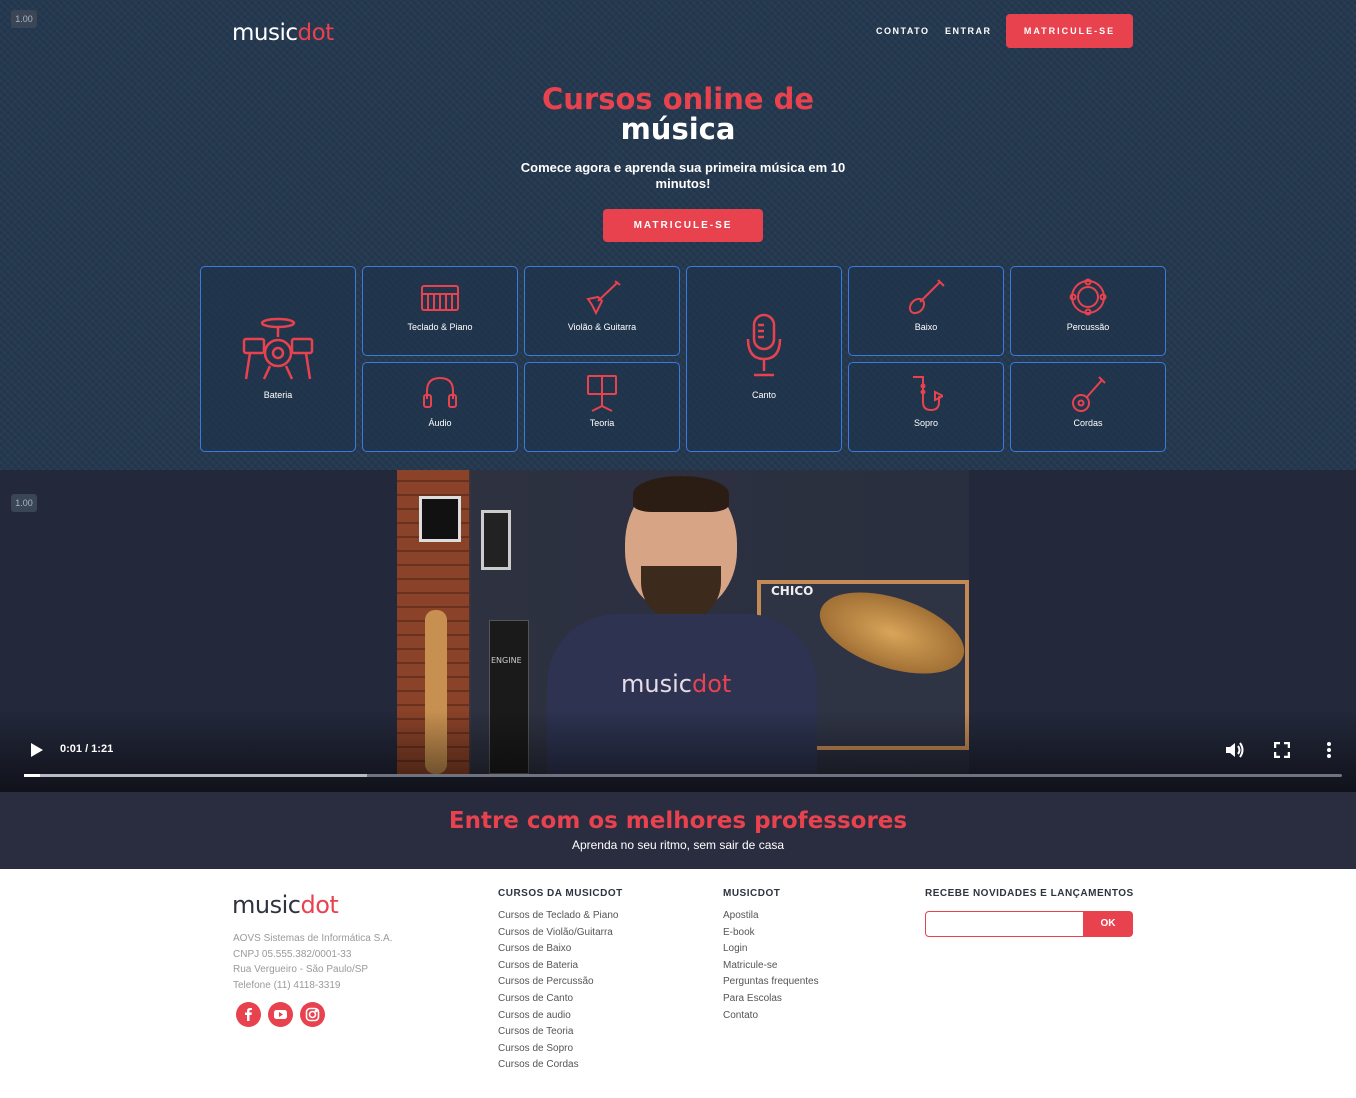 The height and width of the screenshot is (1098, 1356). Describe the element at coordinates (440, 423) in the screenshot. I see `course-label: Áudio` at that location.